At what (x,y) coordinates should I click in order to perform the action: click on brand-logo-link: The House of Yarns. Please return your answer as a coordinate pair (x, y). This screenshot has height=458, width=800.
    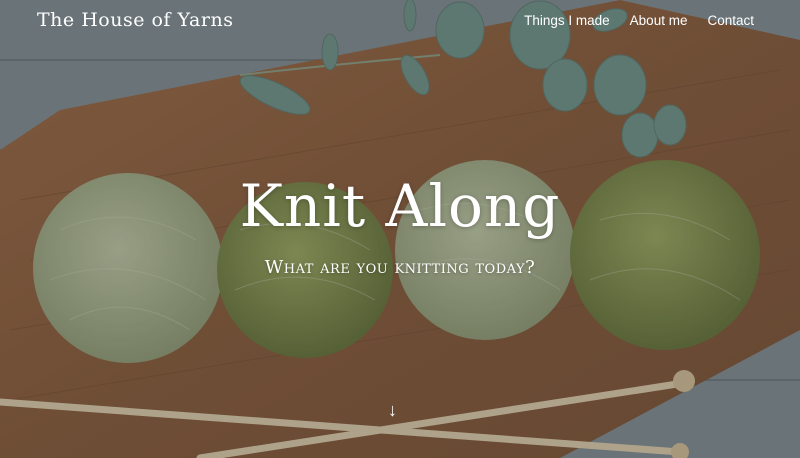
    Looking at the image, I should click on (135, 20).